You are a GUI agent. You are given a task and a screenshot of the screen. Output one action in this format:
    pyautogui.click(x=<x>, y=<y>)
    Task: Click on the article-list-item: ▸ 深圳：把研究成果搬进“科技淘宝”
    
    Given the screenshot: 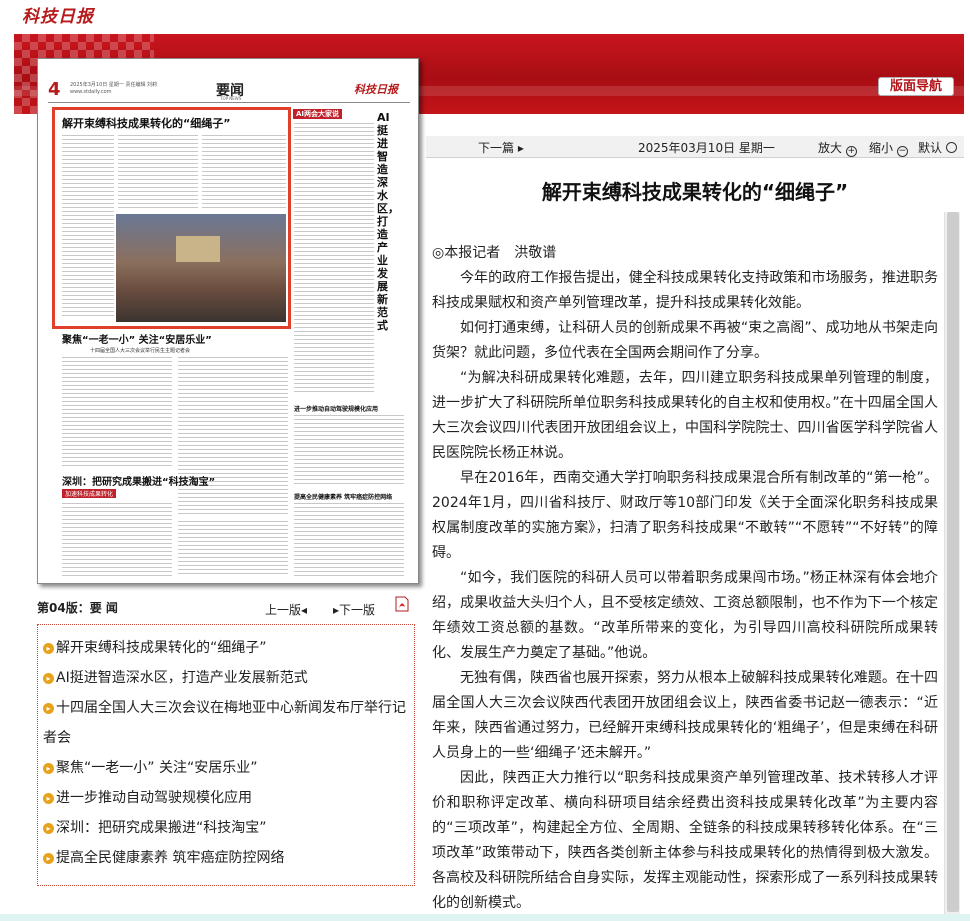 What is the action you would take?
    pyautogui.click(x=226, y=828)
    